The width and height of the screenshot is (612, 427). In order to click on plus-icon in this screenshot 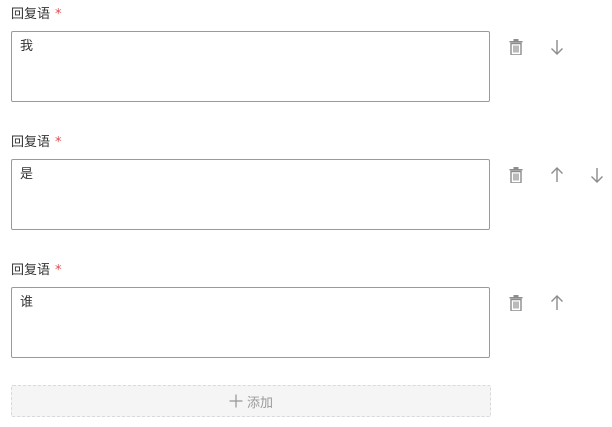, I will do `click(236, 401)`.